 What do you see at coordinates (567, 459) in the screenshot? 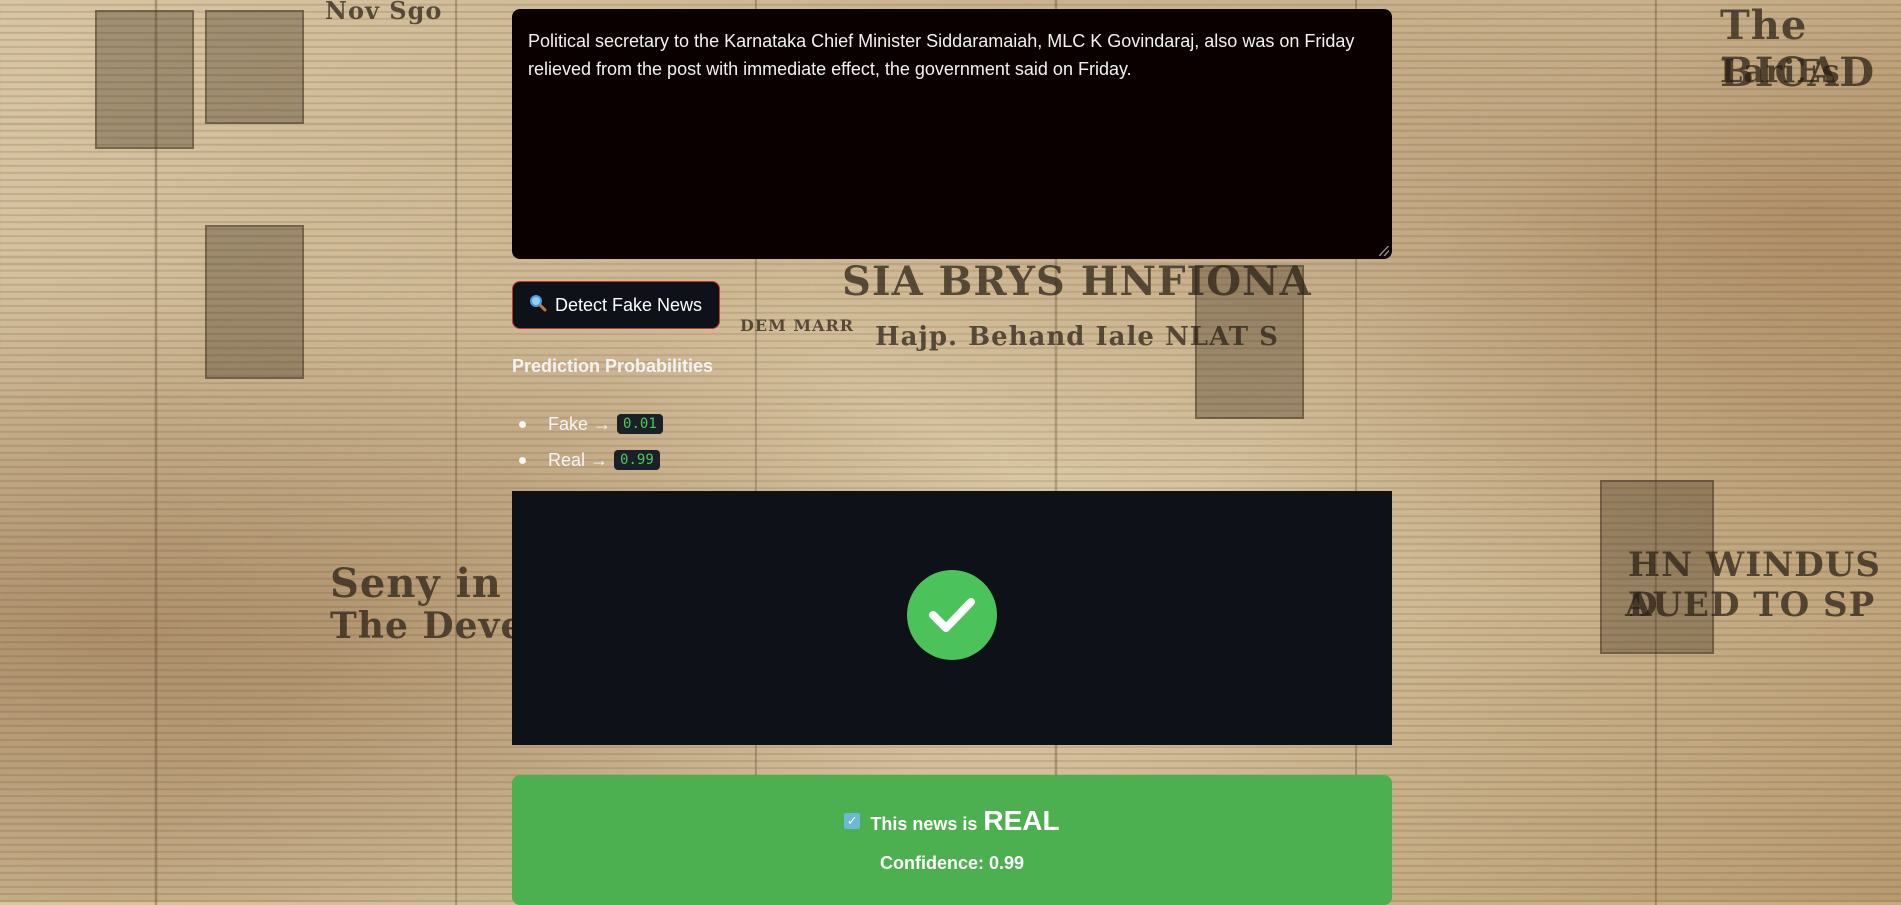
I see `probability-label: Real` at bounding box center [567, 459].